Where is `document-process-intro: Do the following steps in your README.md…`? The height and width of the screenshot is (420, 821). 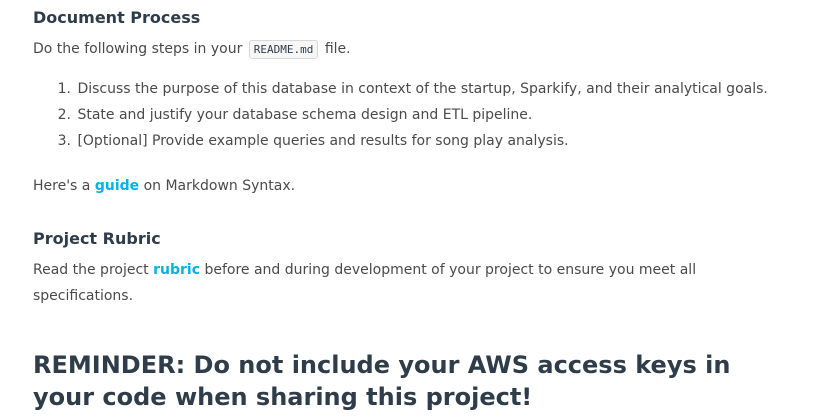
document-process-intro: Do the following steps in your README.md… is located at coordinates (192, 49).